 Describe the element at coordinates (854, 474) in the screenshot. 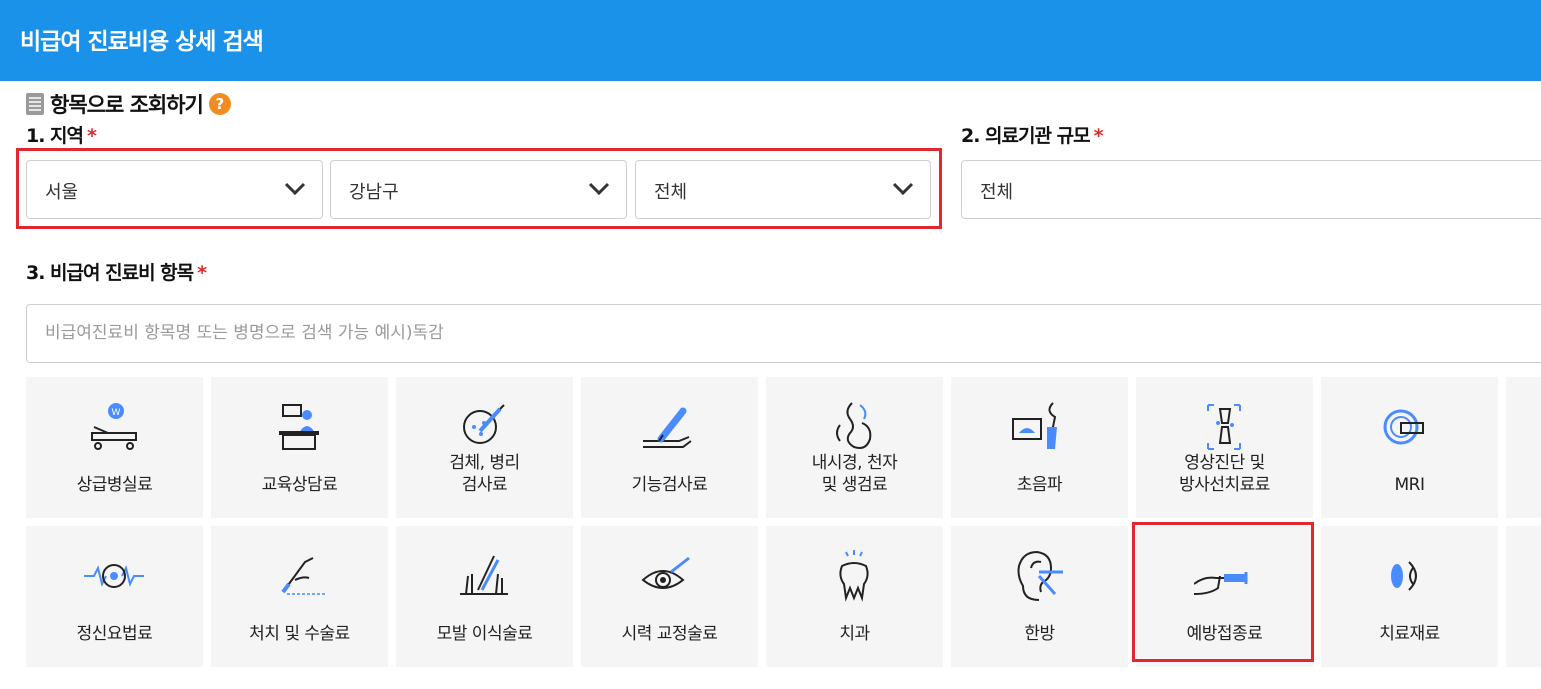

I see `category-label: 내시경, 천자 및 생검료` at that location.